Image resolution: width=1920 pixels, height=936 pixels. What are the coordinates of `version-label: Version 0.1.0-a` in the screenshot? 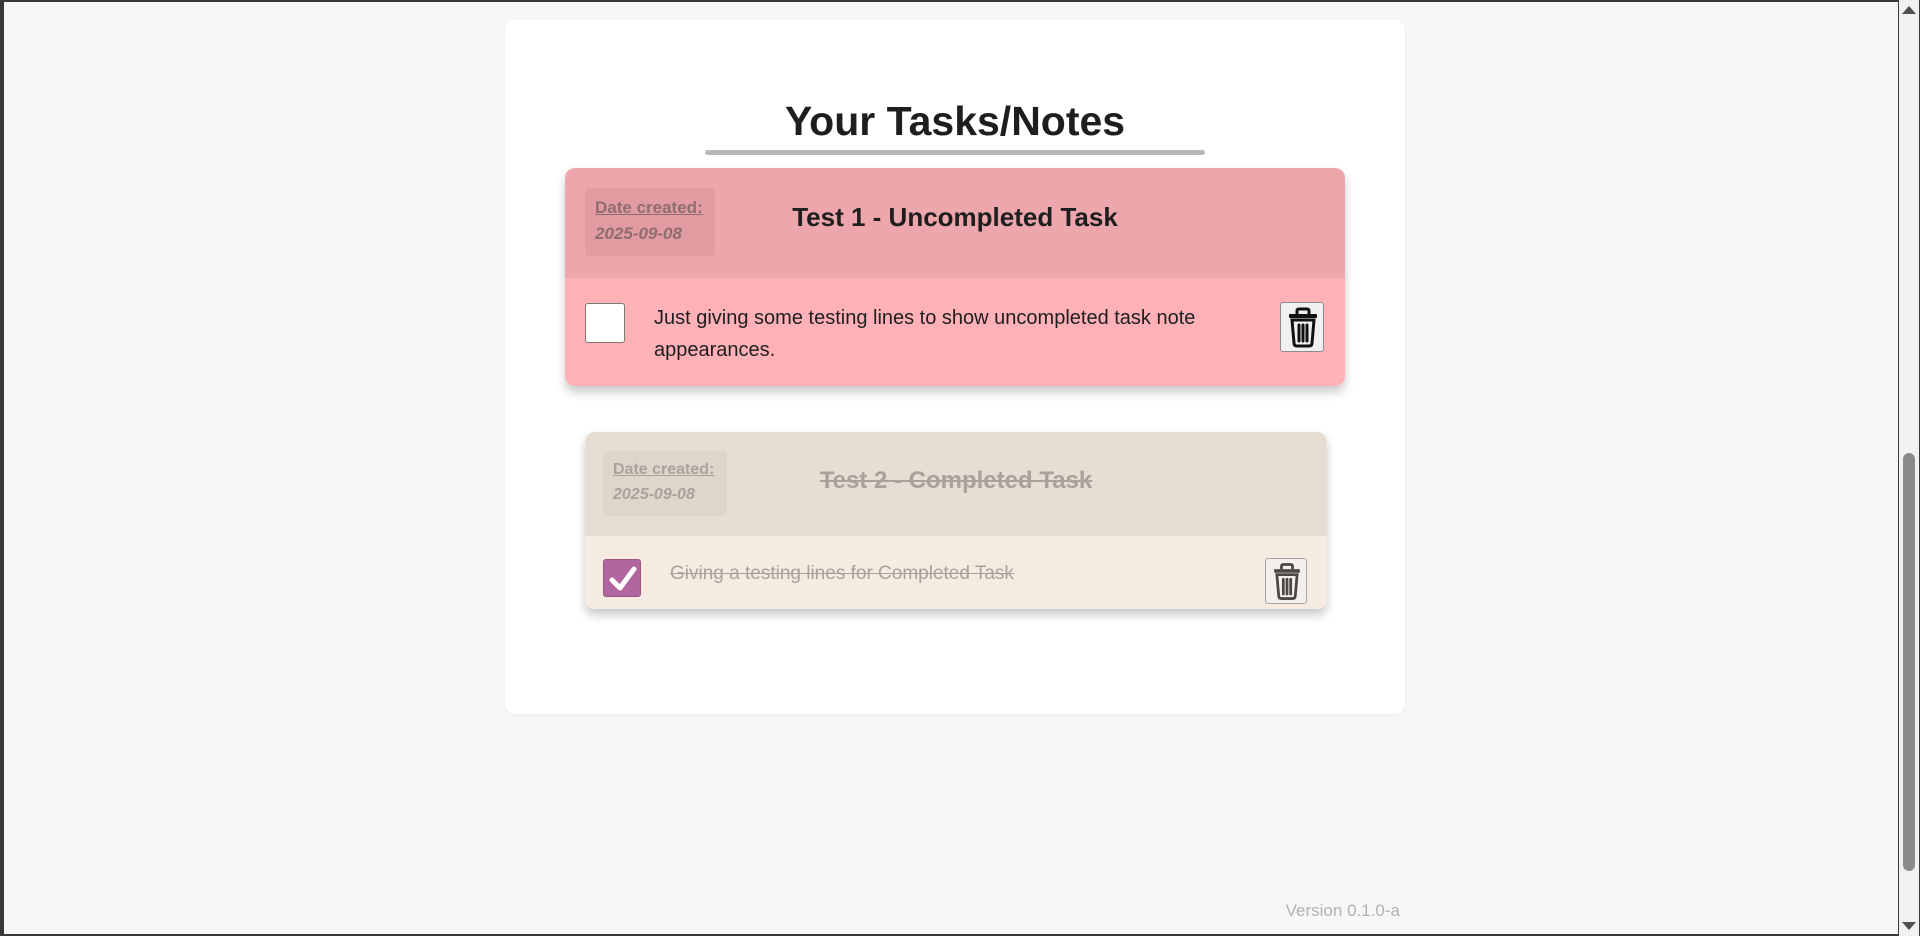 It's located at (1342, 910).